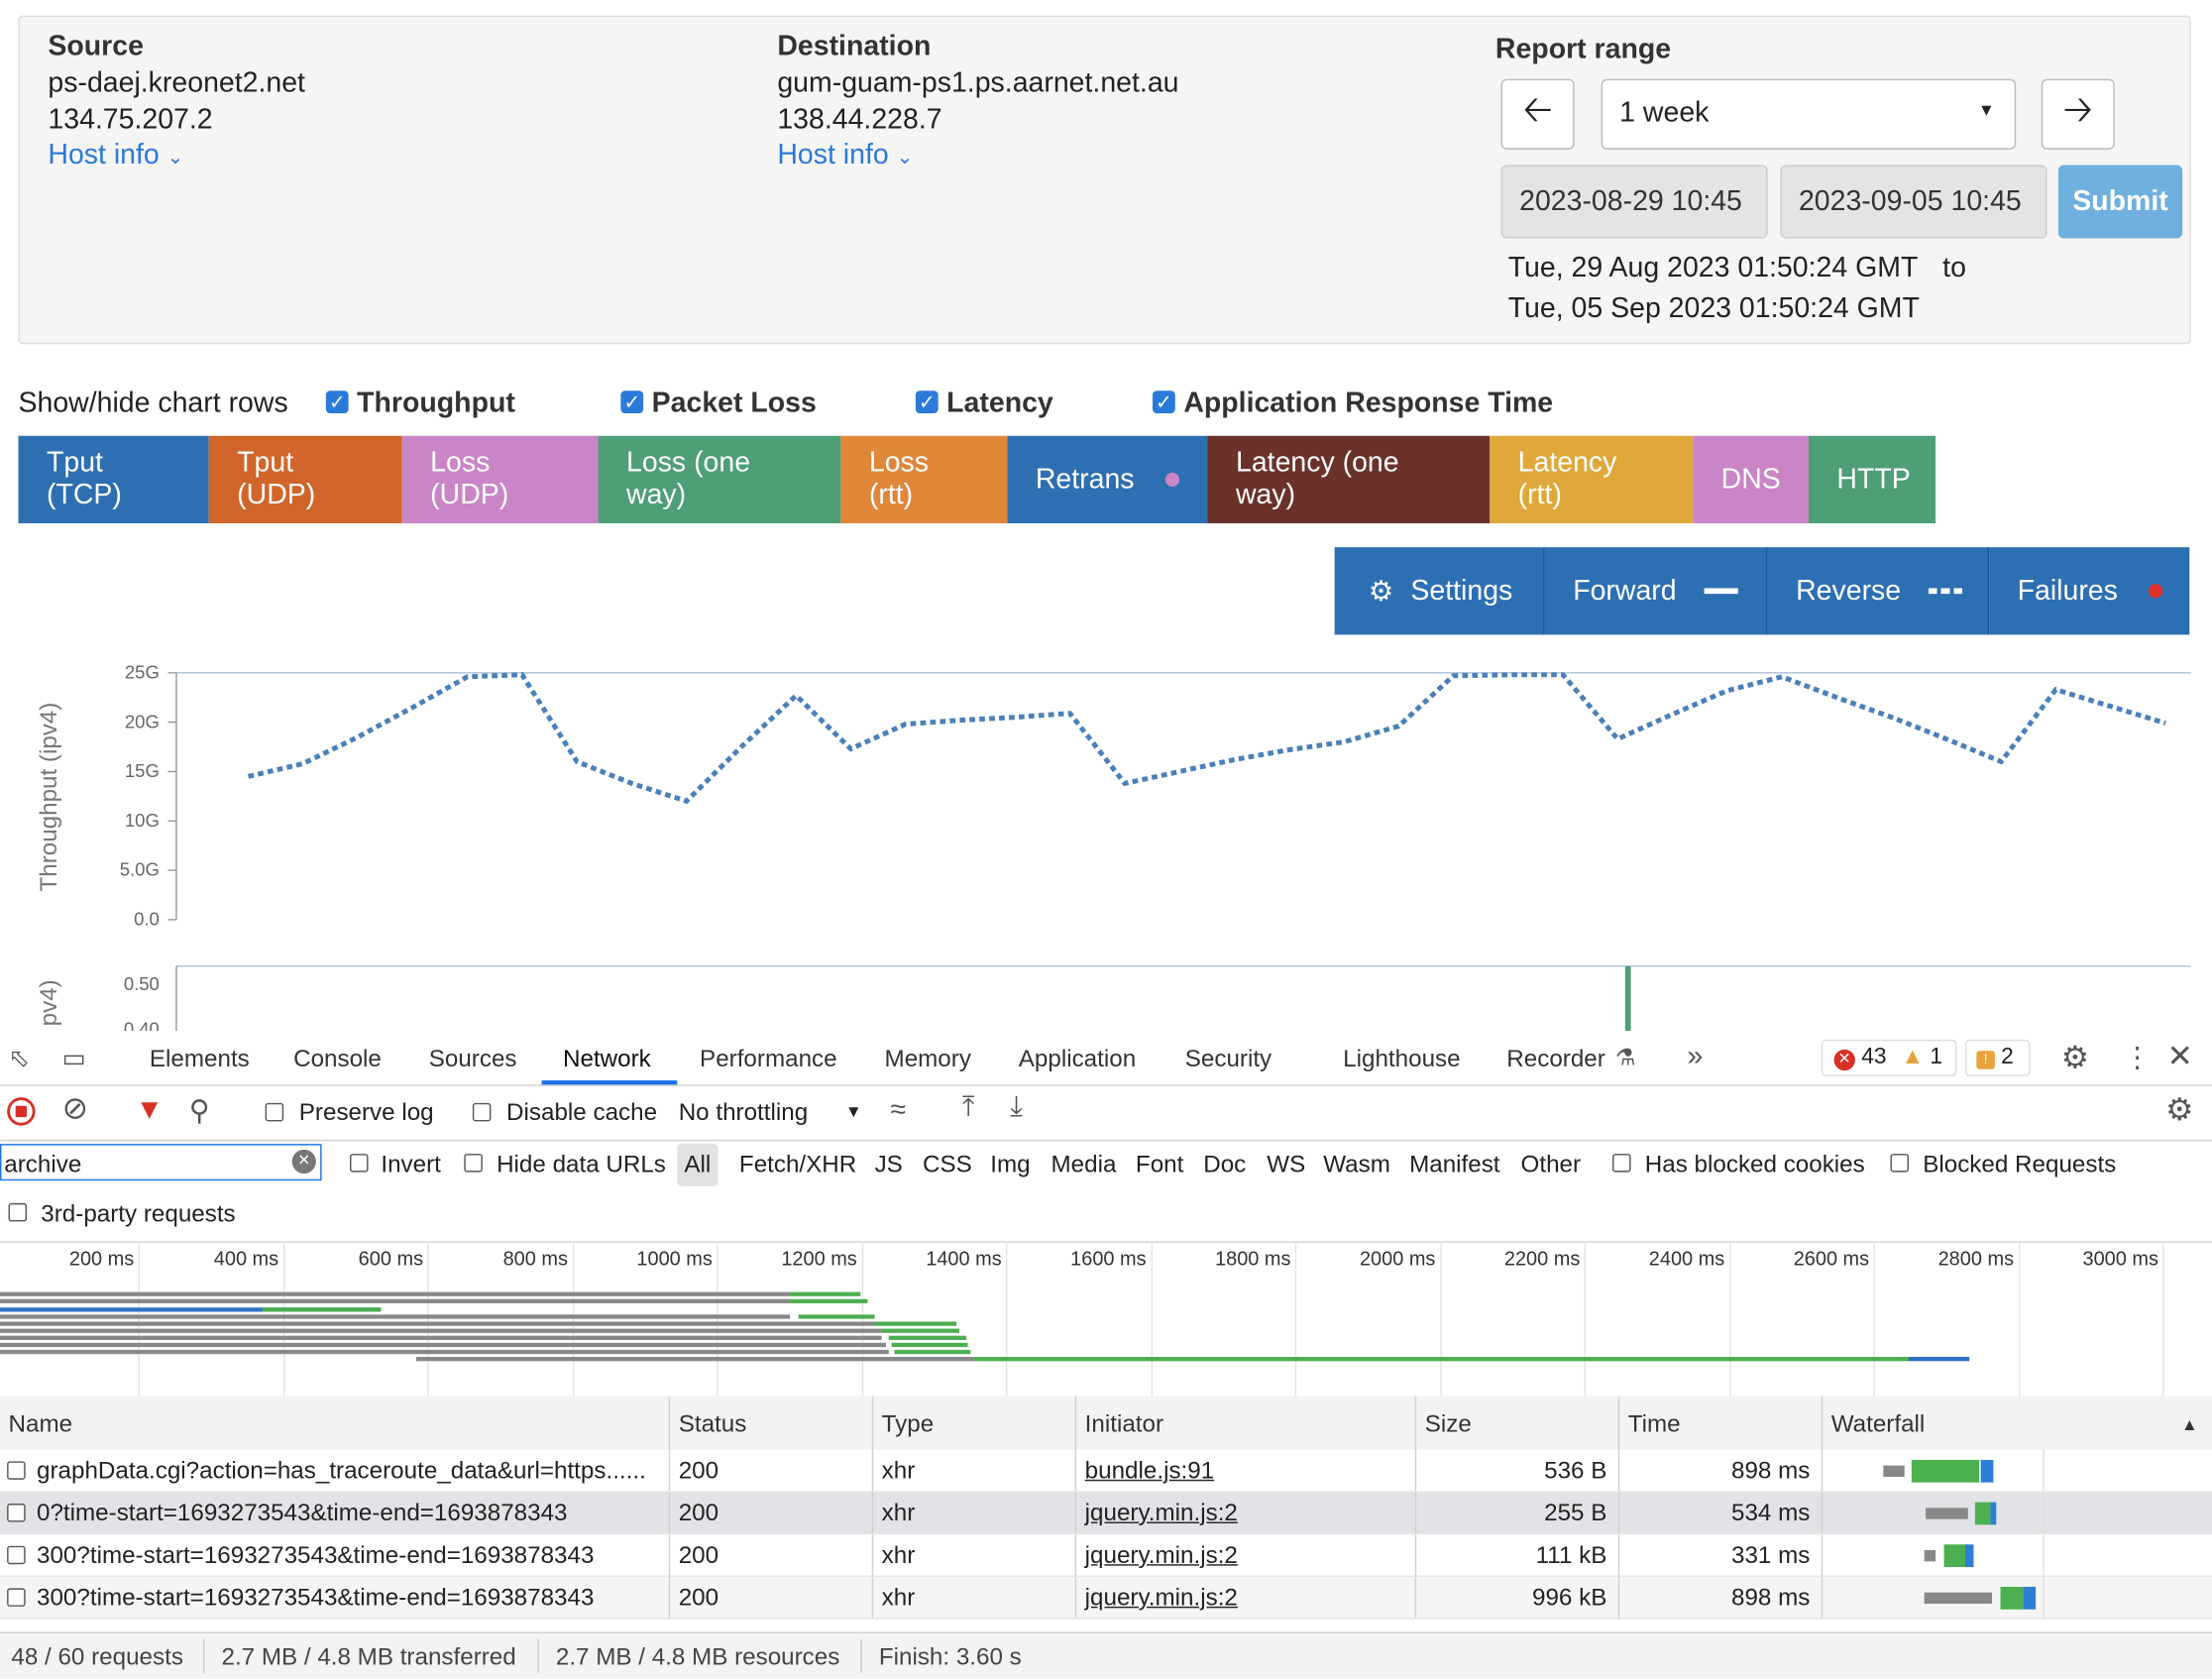  Describe the element at coordinates (1439, 591) in the screenshot. I see `settings-button: ⚙ Settings` at that location.